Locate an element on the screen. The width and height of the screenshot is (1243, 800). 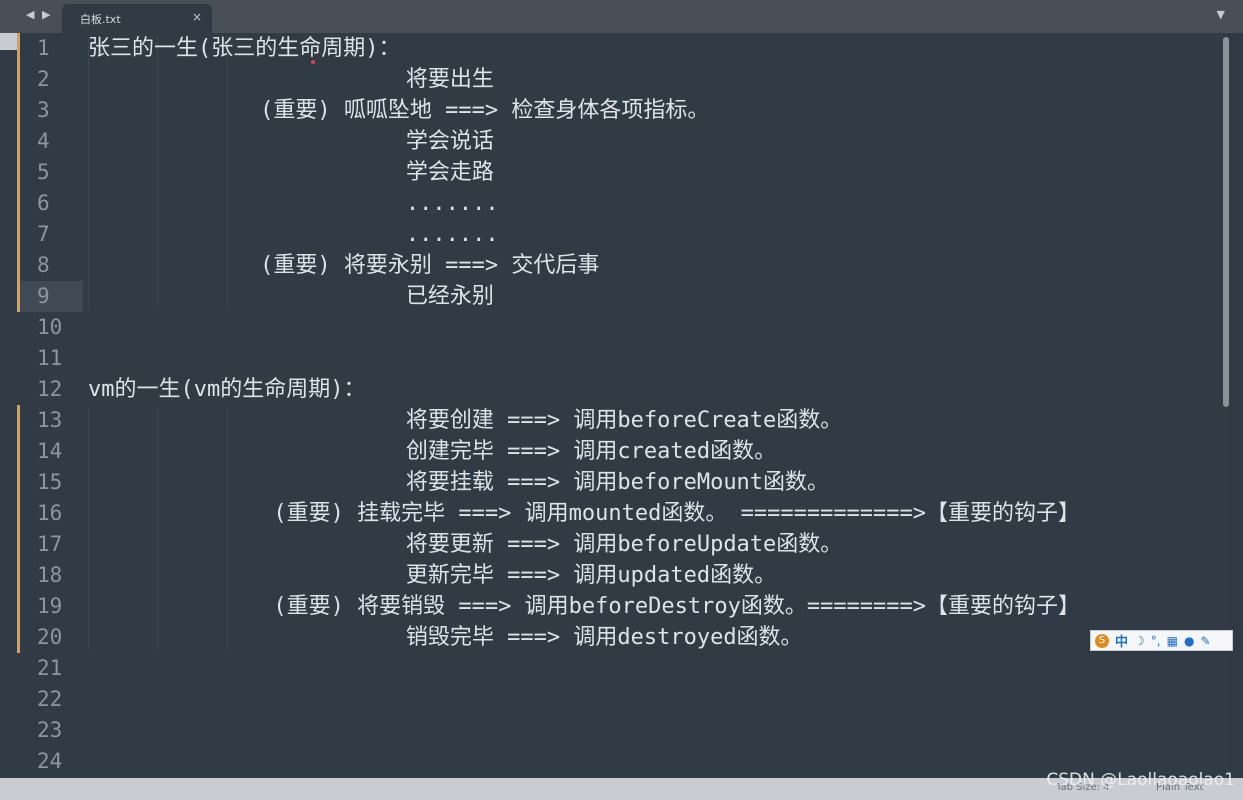
line-number: 4 is located at coordinates (50, 141).